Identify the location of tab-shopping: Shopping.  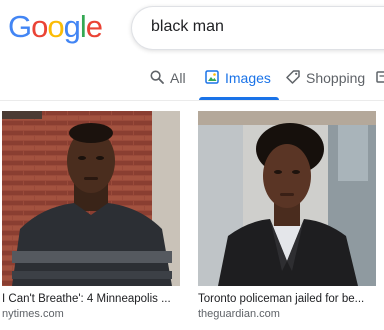
(325, 85).